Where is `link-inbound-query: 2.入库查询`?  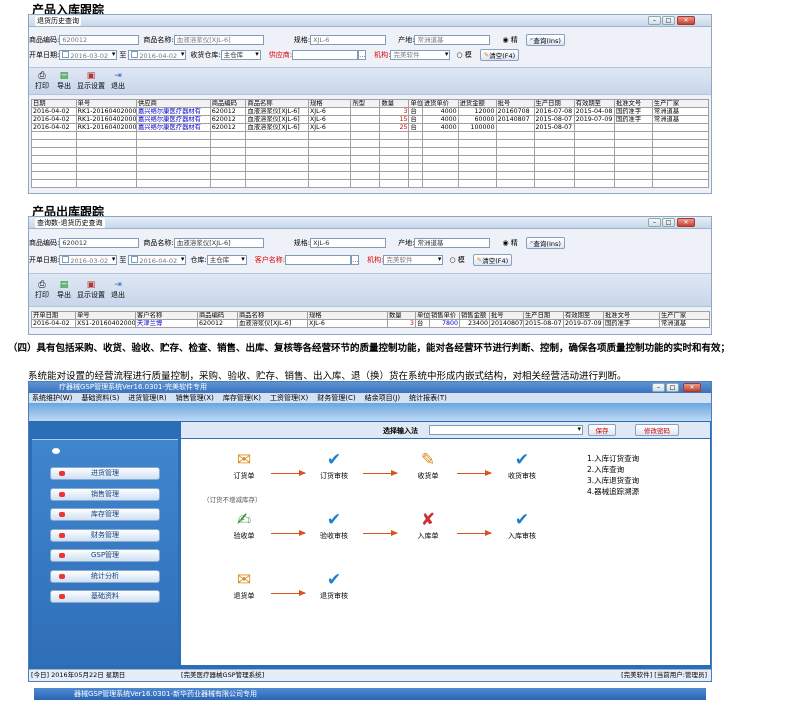 link-inbound-query: 2.入库查询 is located at coordinates (613, 469).